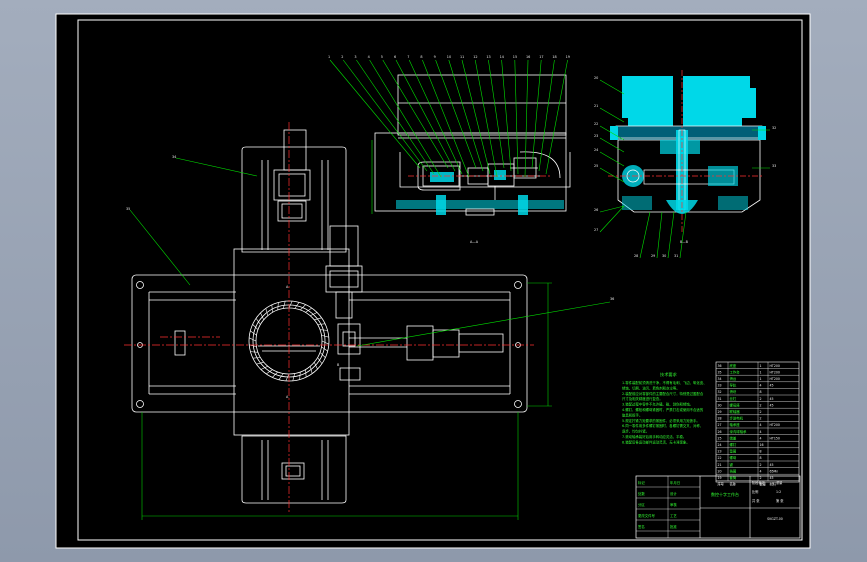  What do you see at coordinates (733, 457) in the screenshot?
I see `parts-list-cell: 螺母` at bounding box center [733, 457].